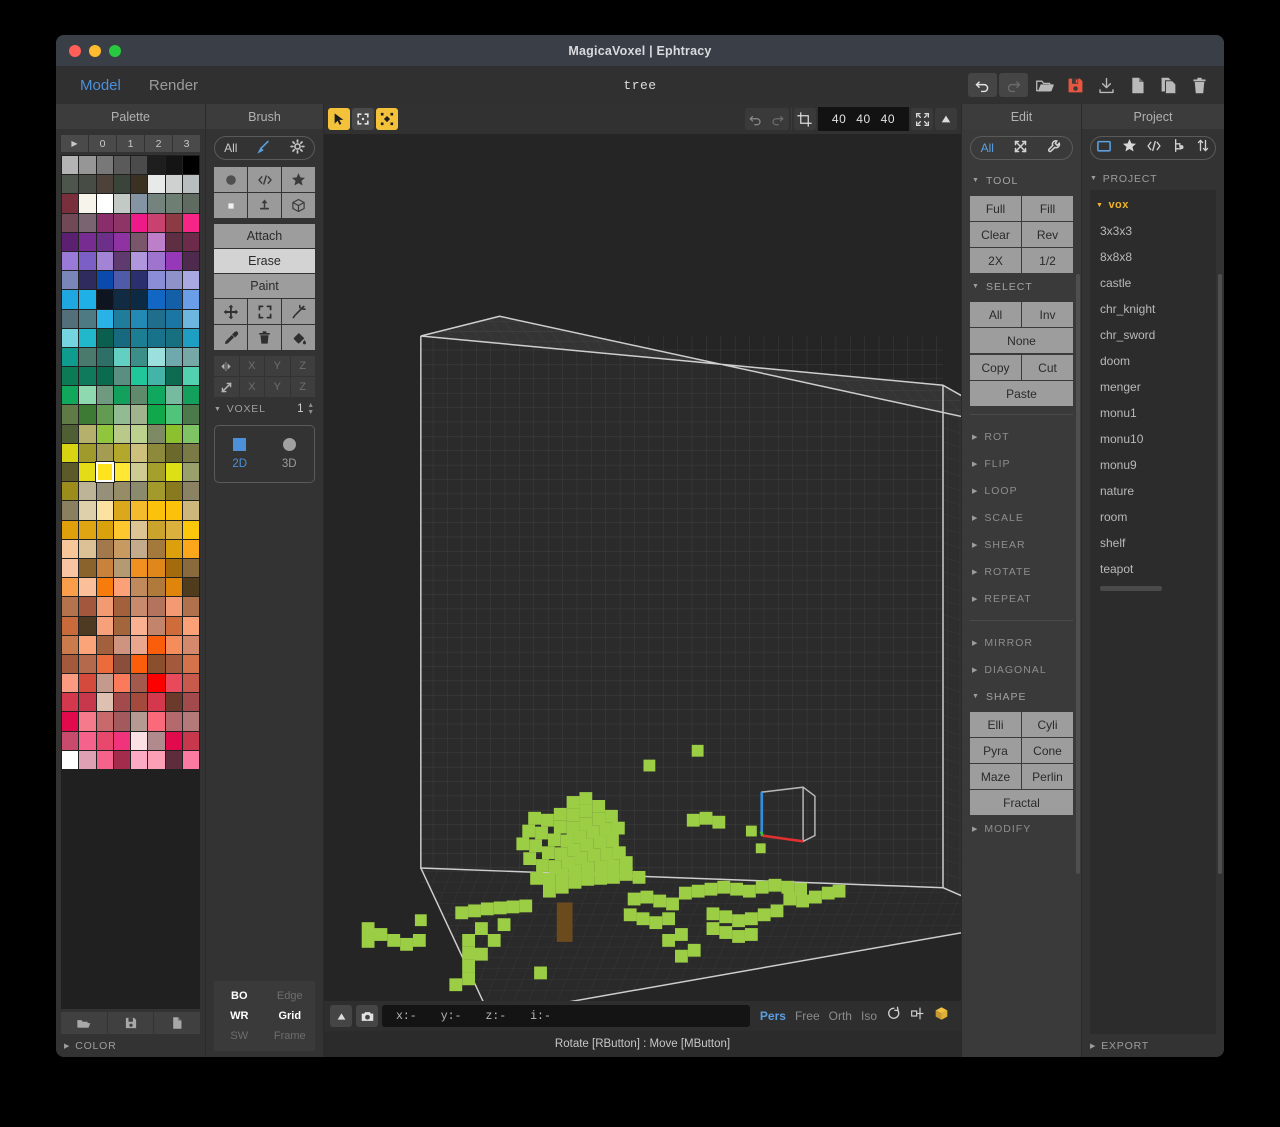 Image resolution: width=1280 pixels, height=1127 pixels. Describe the element at coordinates (341, 1016) in the screenshot. I see `expand-panel-button` at that location.